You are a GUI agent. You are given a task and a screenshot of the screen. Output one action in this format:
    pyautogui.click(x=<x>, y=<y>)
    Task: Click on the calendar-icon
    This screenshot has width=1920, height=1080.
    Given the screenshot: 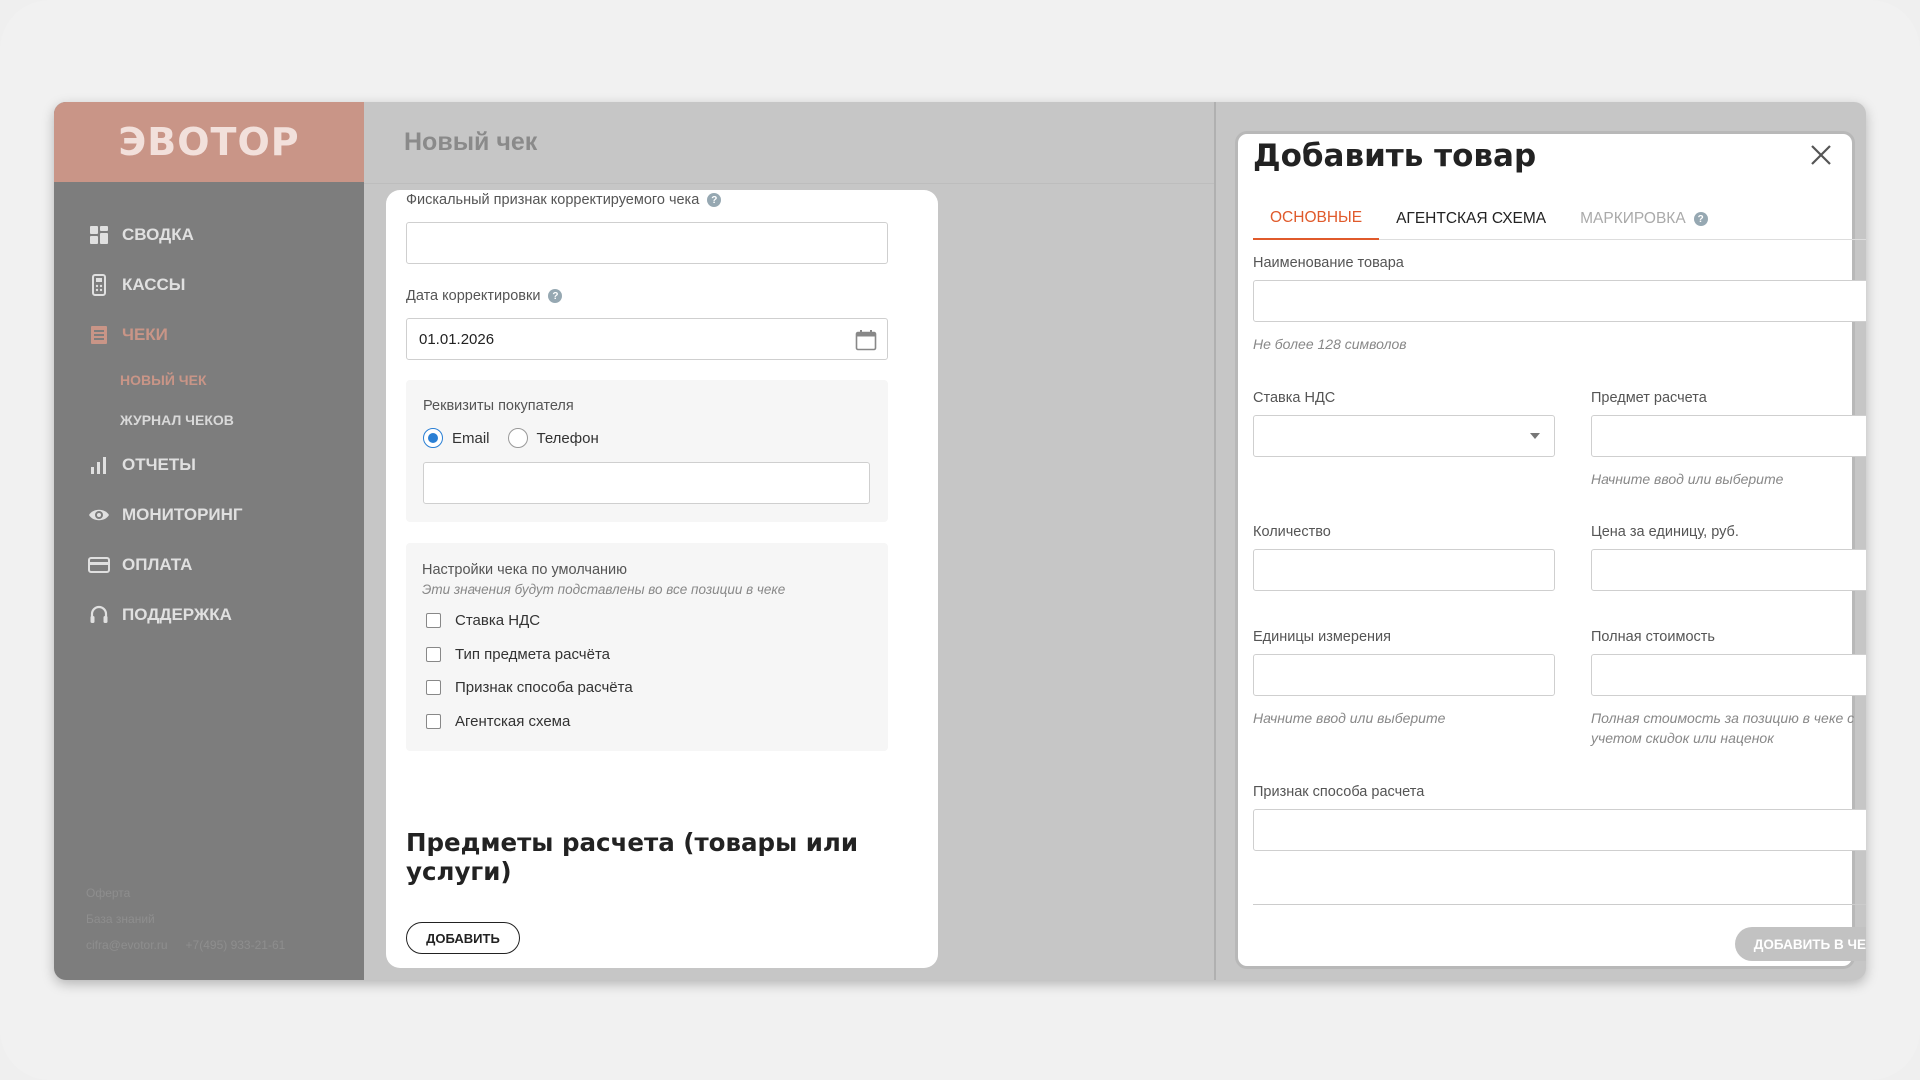 What is the action you would take?
    pyautogui.click(x=866, y=342)
    